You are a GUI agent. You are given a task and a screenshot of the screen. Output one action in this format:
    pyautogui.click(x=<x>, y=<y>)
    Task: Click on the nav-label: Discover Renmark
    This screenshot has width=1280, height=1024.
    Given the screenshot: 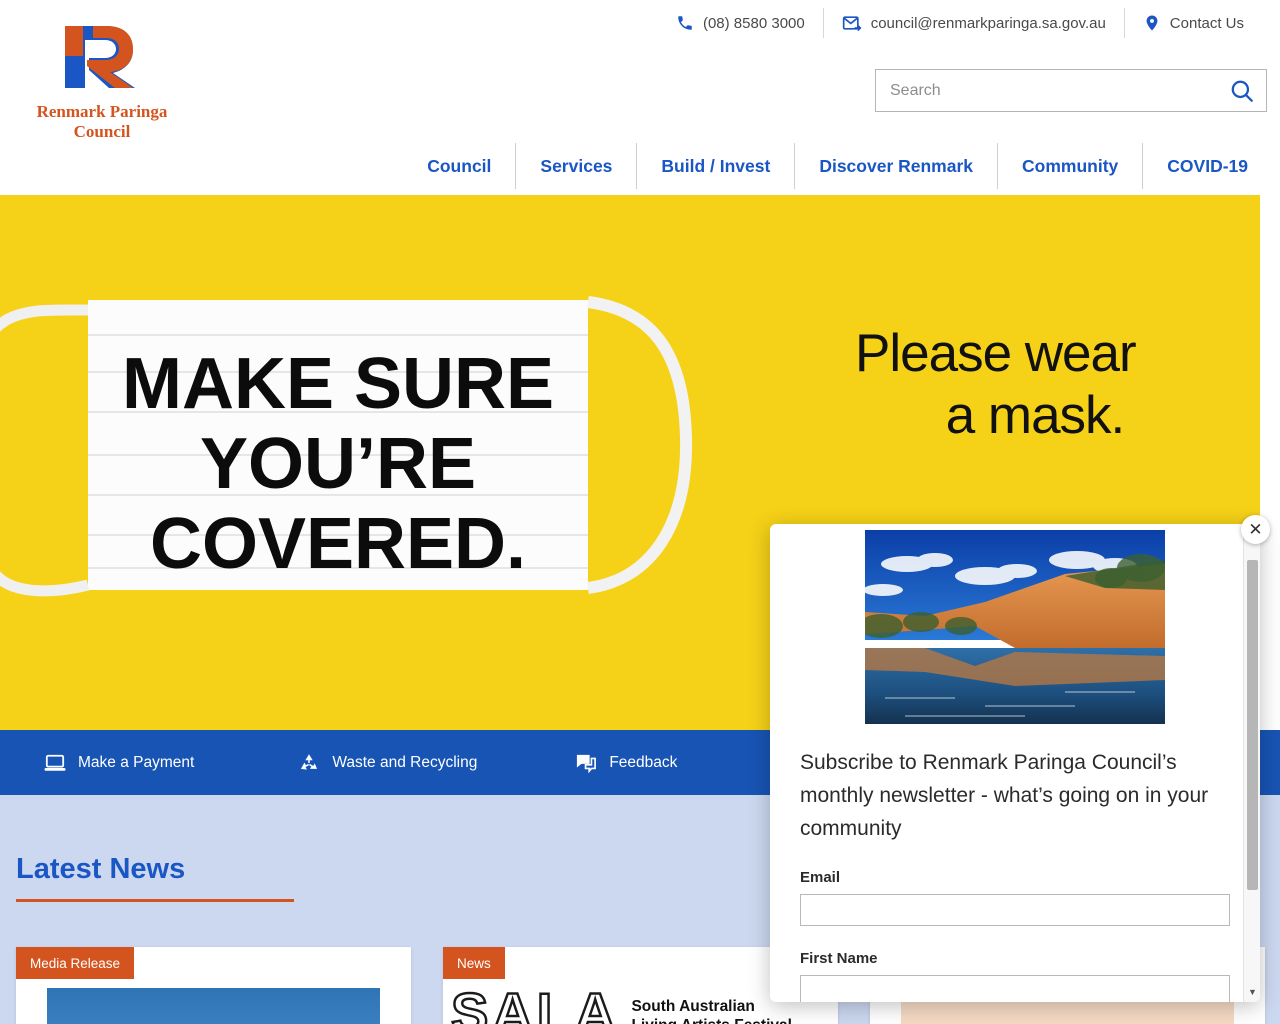 What is the action you would take?
    pyautogui.click(x=896, y=165)
    